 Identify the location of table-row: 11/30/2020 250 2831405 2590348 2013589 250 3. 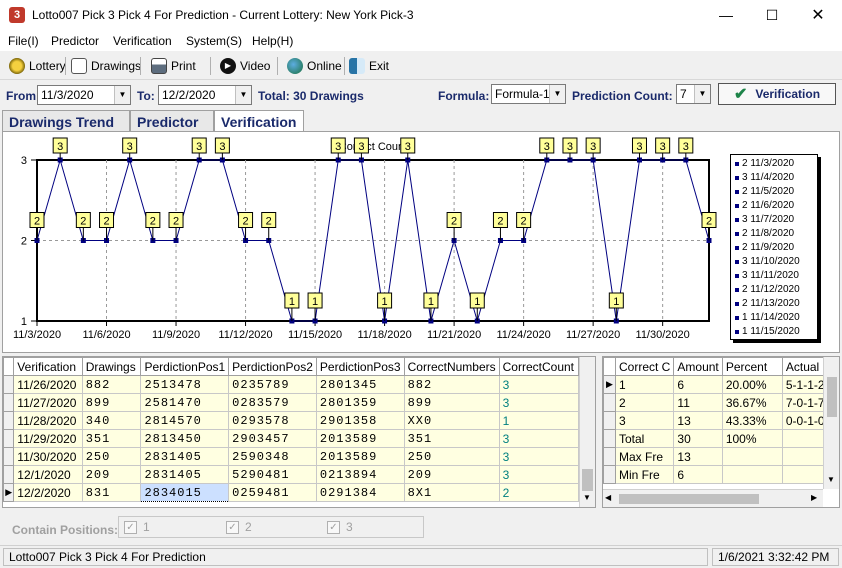
(291, 456).